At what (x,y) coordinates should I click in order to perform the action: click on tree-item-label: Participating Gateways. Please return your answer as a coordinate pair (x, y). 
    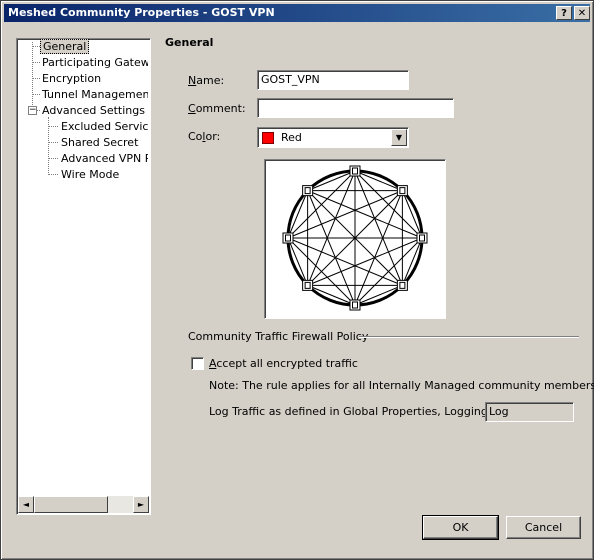
    Looking at the image, I should click on (95, 62).